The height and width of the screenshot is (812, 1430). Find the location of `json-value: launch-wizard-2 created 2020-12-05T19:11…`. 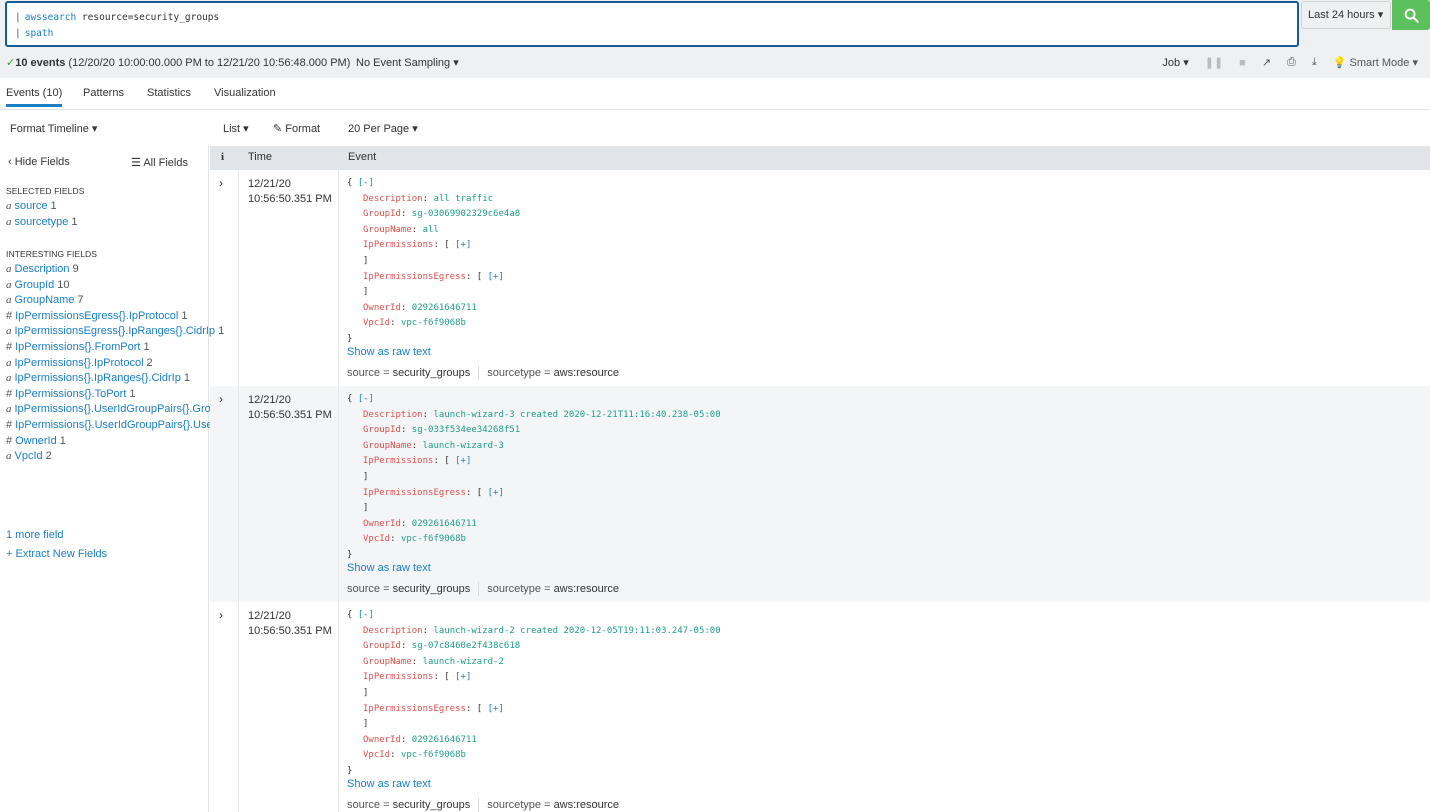

json-value: launch-wizard-2 created 2020-12-05T19:11… is located at coordinates (576, 631).